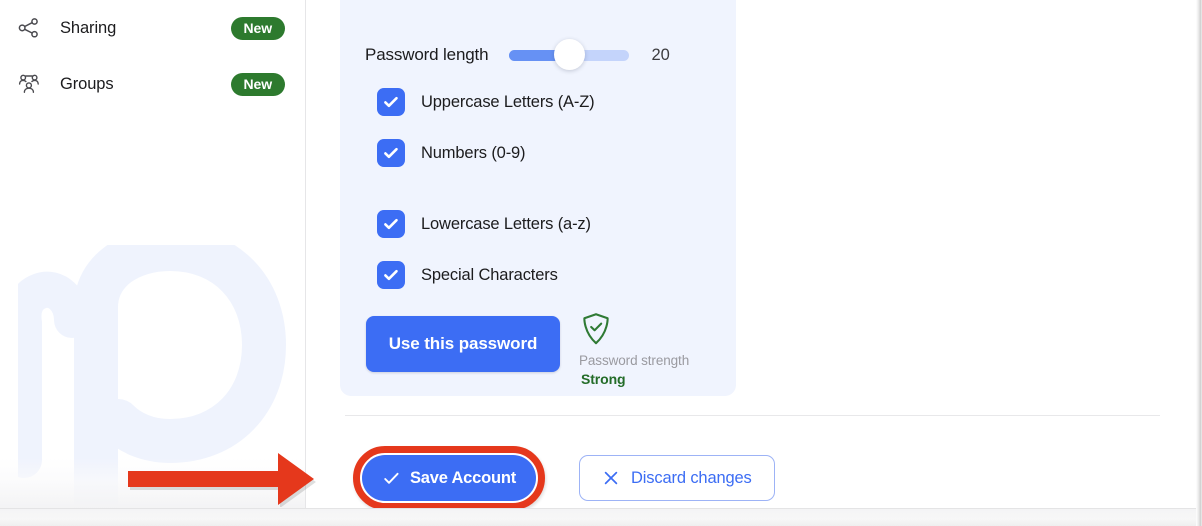  Describe the element at coordinates (427, 54) in the screenshot. I see `password-length-label: Password length` at that location.